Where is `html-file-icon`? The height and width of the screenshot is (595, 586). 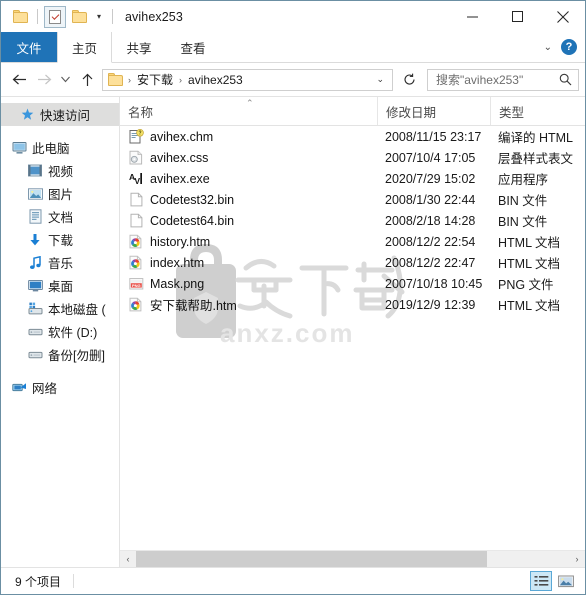
html-file-icon is located at coordinates (136, 305).